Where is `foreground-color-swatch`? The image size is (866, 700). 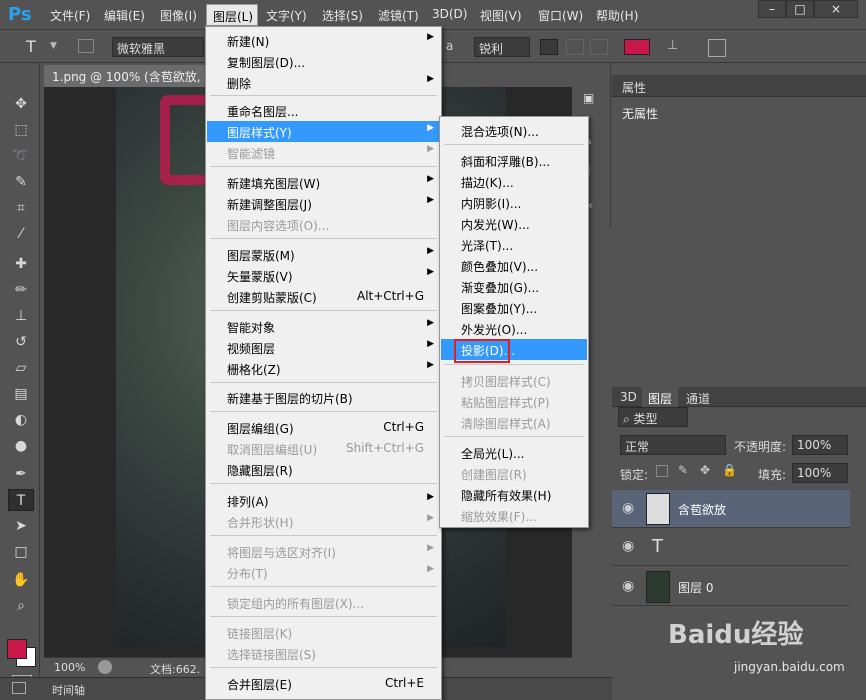
foreground-color-swatch is located at coordinates (17, 649).